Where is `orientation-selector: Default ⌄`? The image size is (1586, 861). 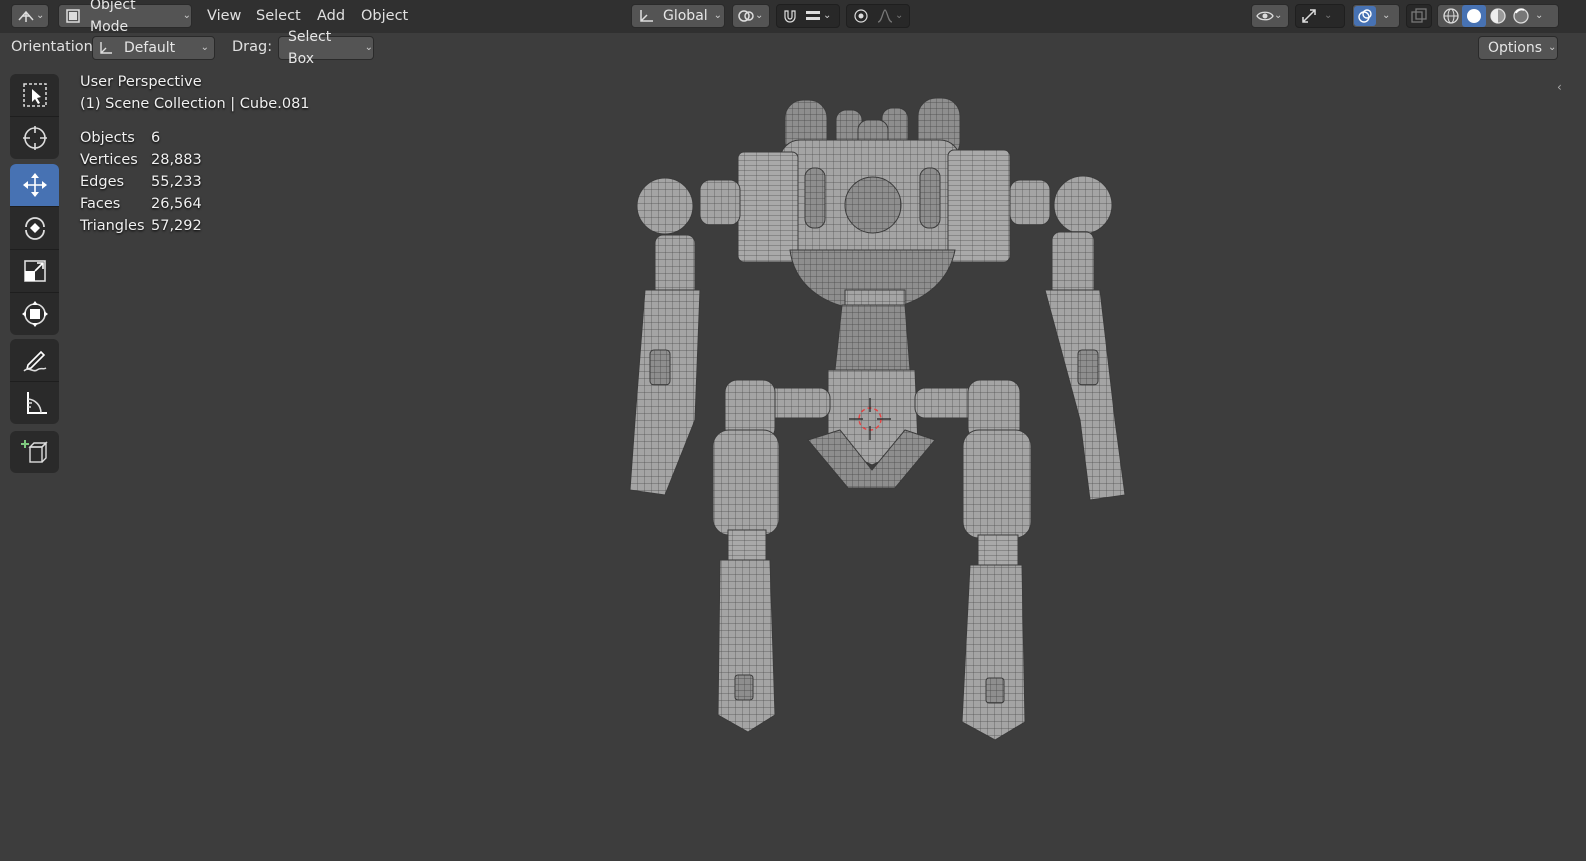 orientation-selector: Default ⌄ is located at coordinates (153, 48).